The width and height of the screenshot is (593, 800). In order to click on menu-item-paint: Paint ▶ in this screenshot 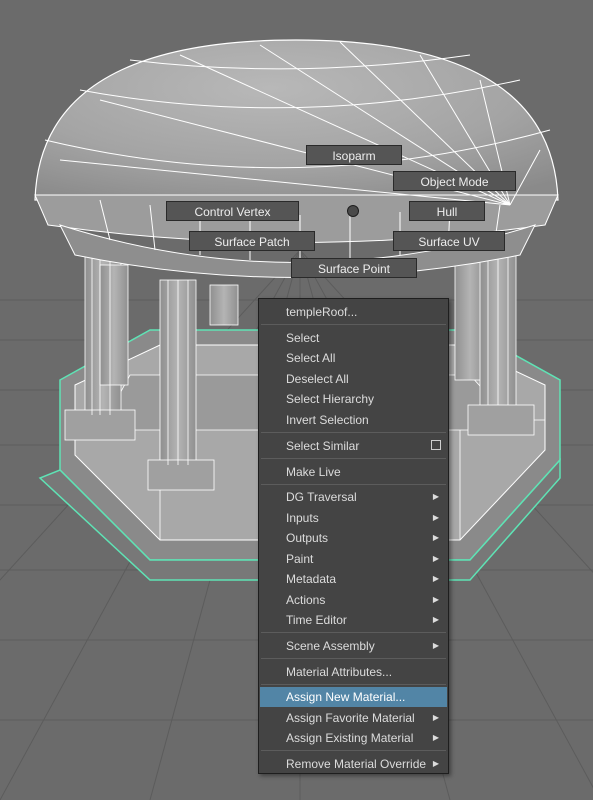, I will do `click(353, 559)`.